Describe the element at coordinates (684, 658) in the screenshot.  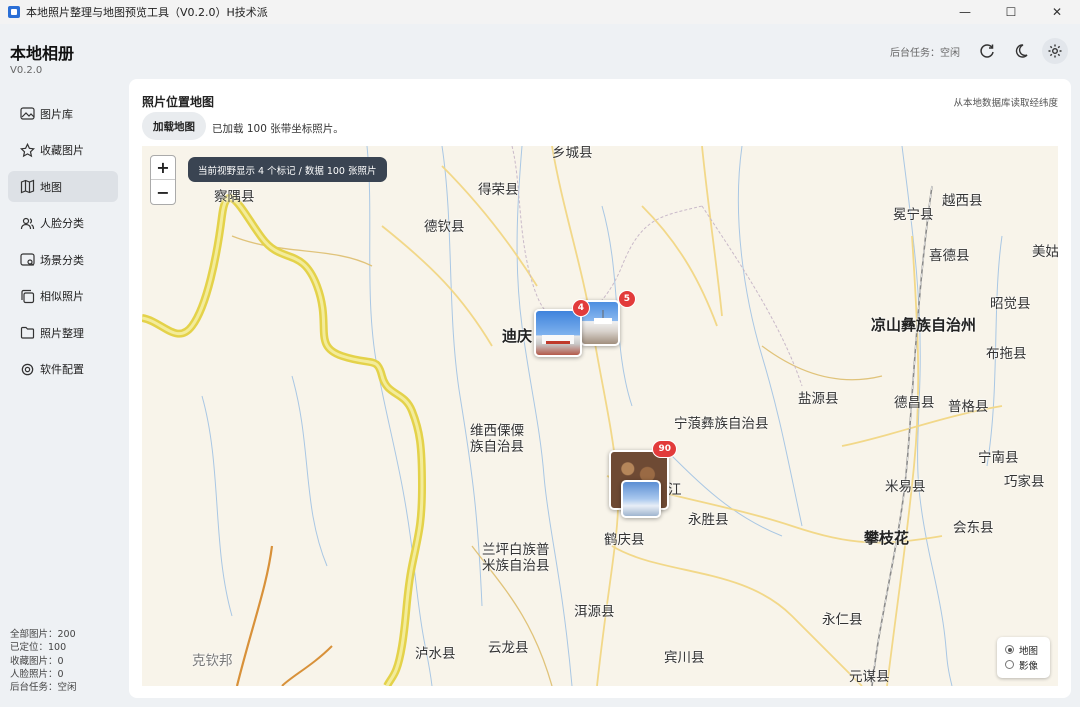
I see `map-label: 宾川县` at that location.